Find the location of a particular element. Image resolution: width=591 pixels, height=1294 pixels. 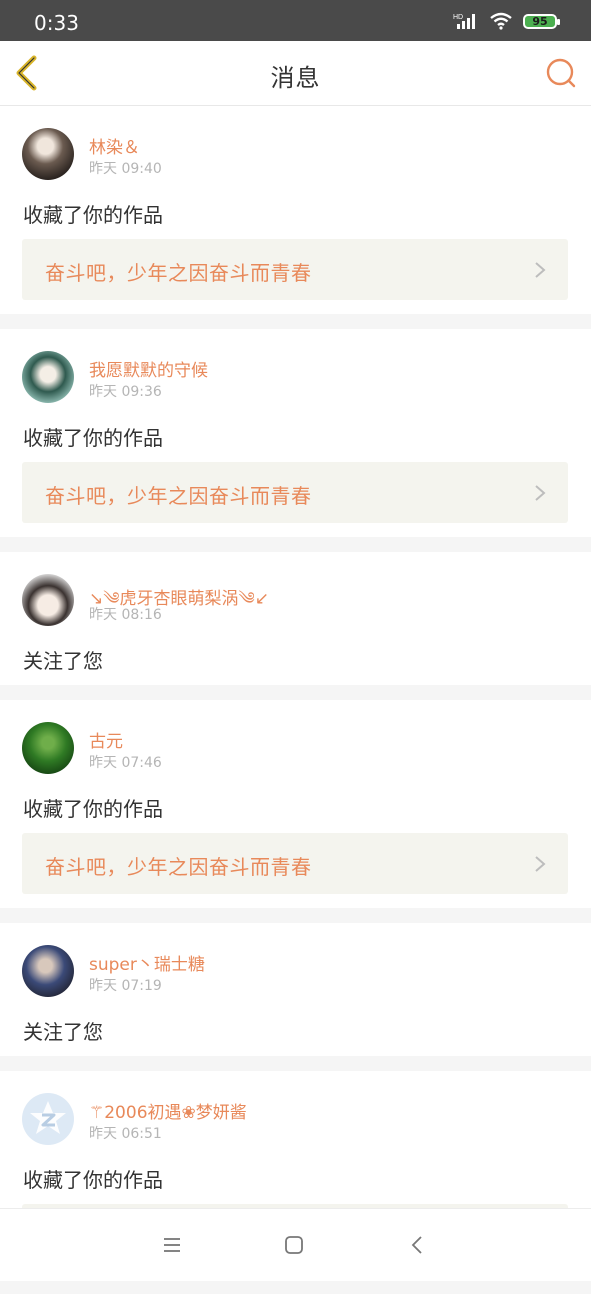

wifi-icon is located at coordinates (501, 21).